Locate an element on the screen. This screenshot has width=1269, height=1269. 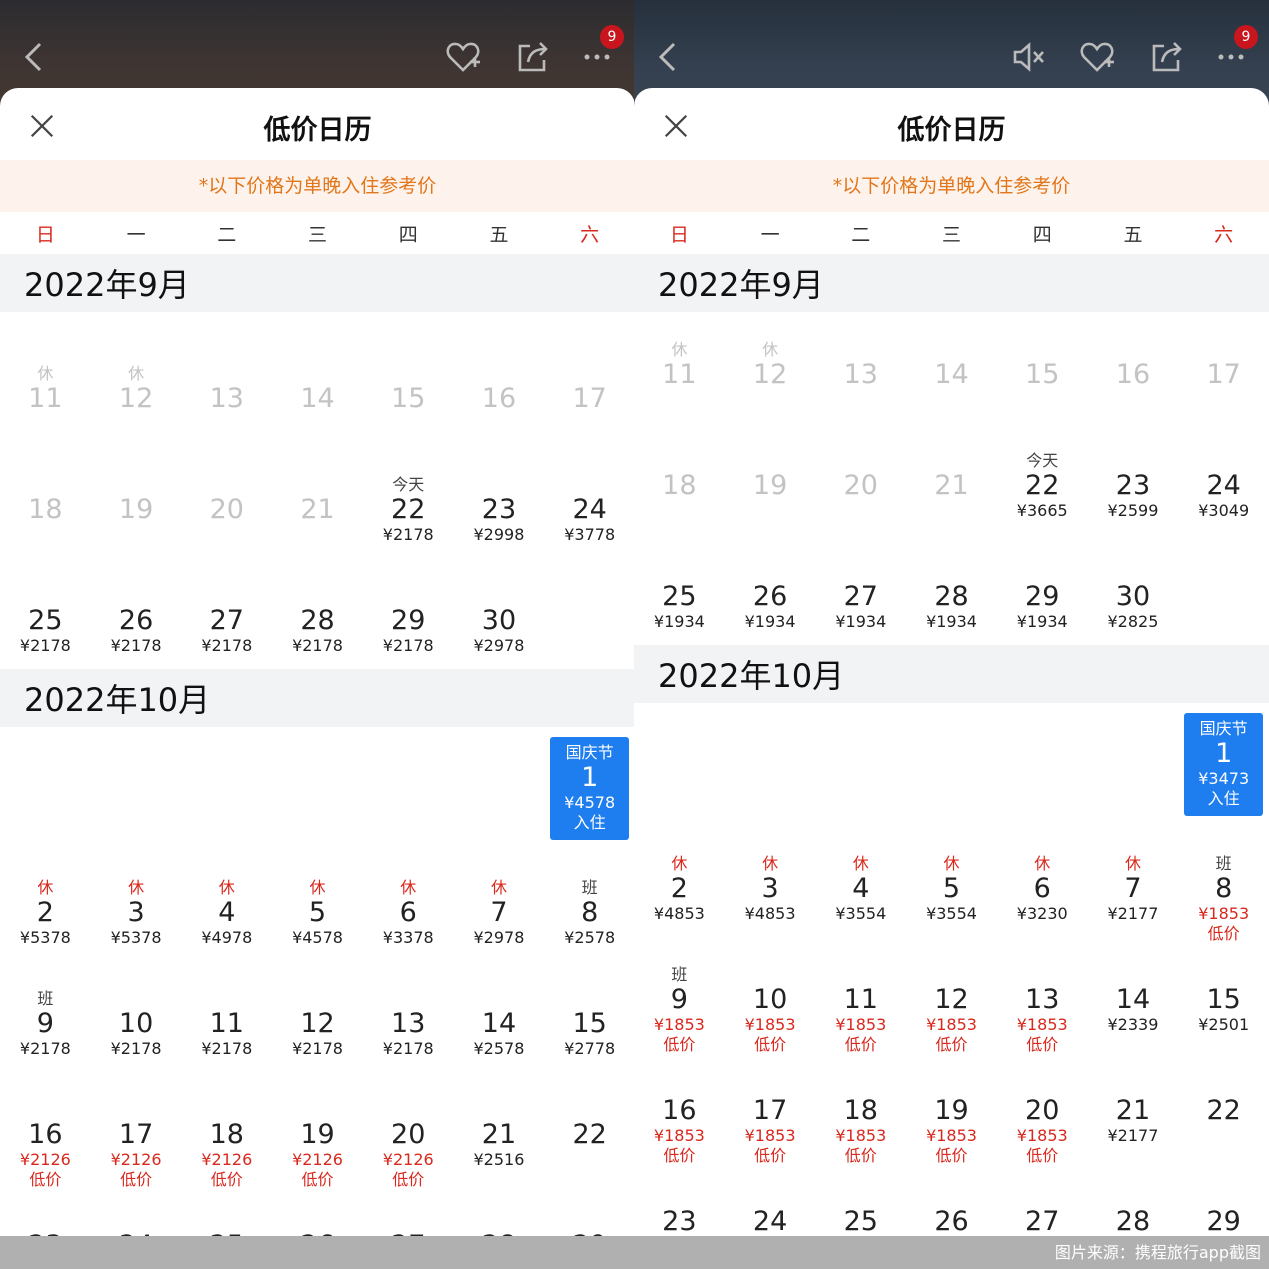
day-cell: 30 ¥2978 is located at coordinates (499, 613).